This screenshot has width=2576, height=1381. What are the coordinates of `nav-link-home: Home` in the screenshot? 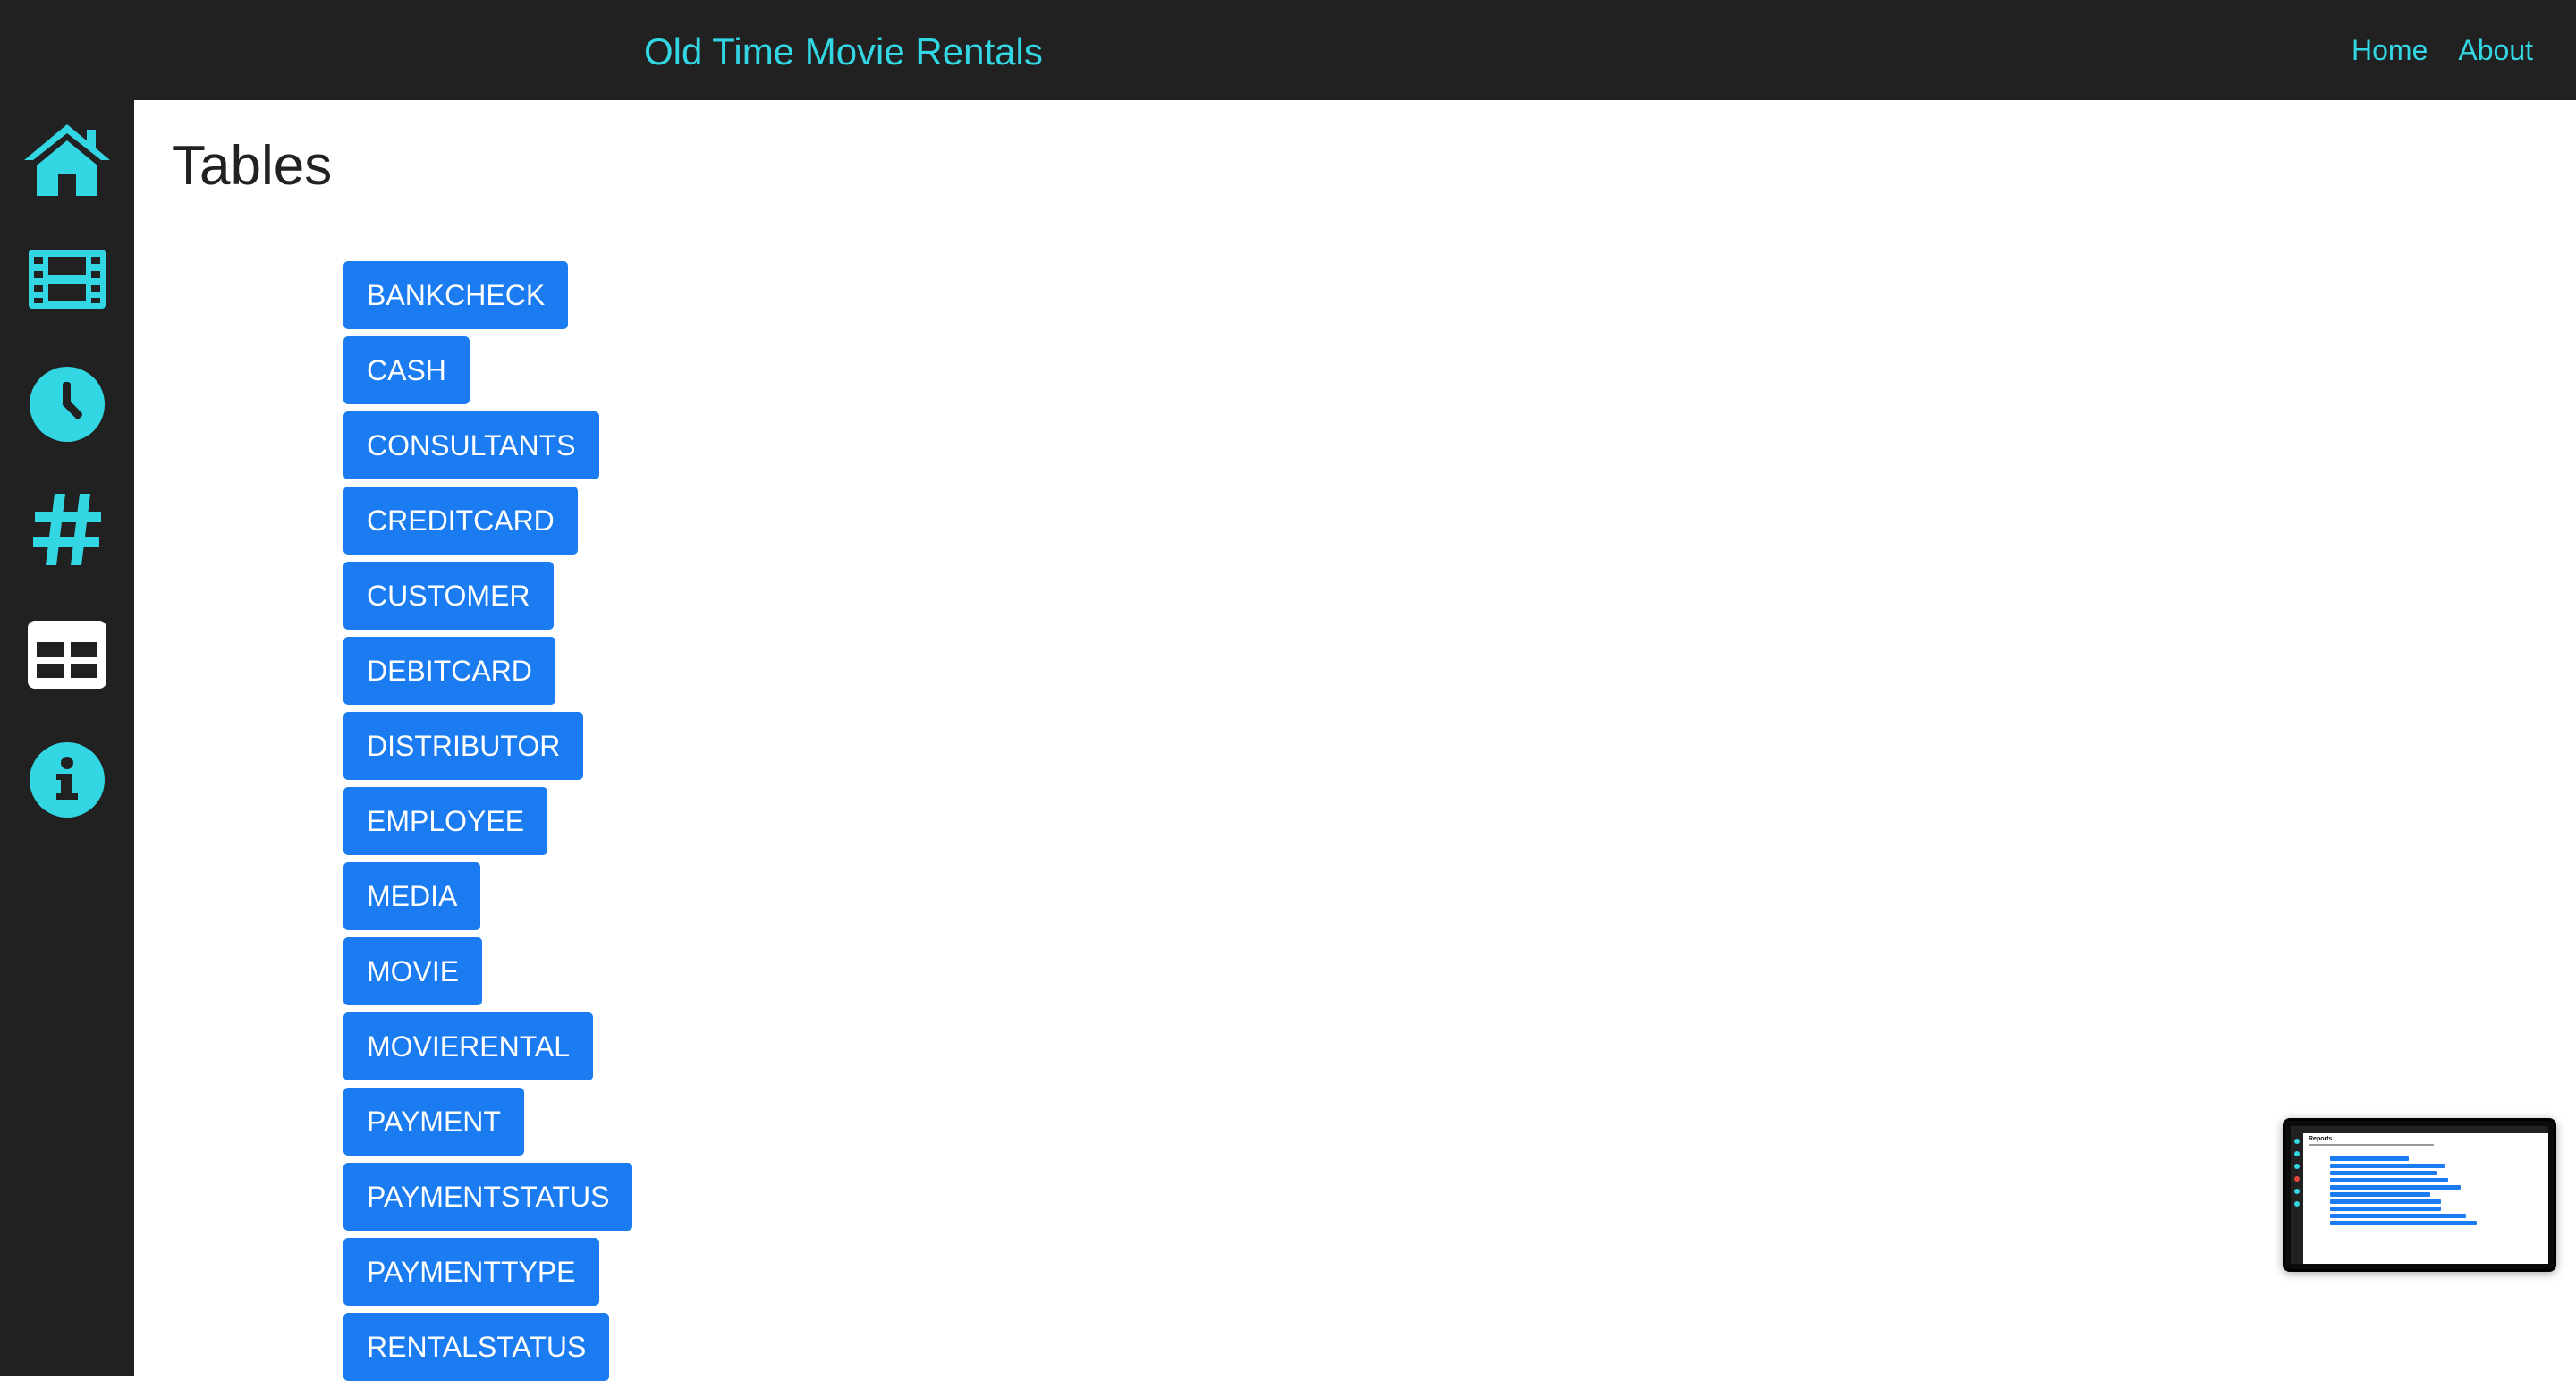 It's located at (2389, 50).